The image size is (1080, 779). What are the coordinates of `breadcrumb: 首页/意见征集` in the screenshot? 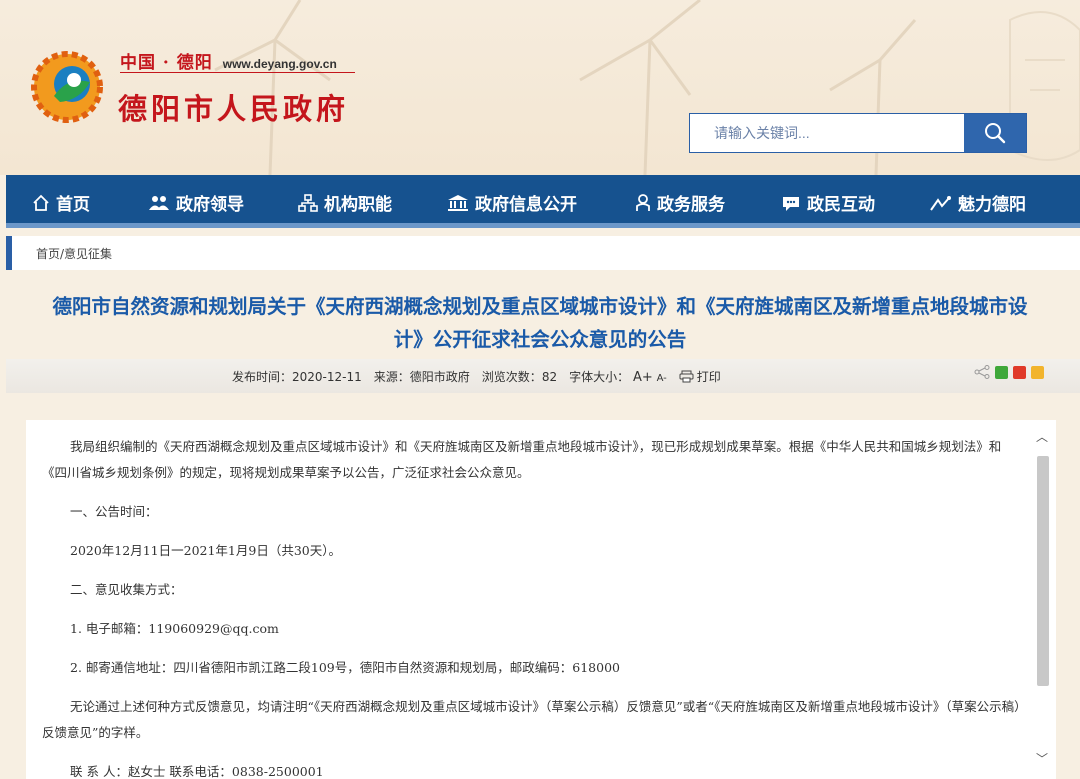 It's located at (543, 253).